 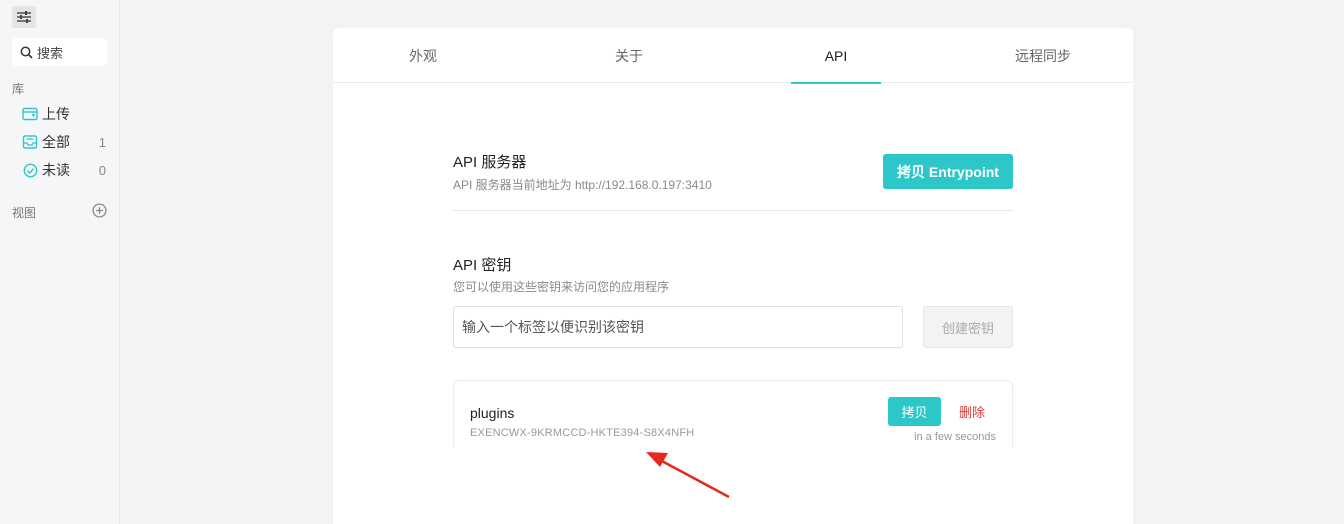 What do you see at coordinates (582, 433) in the screenshot?
I see `api-key-value: EXENCWX-9KRMCCD-HKTE394-S8X4NFH` at bounding box center [582, 433].